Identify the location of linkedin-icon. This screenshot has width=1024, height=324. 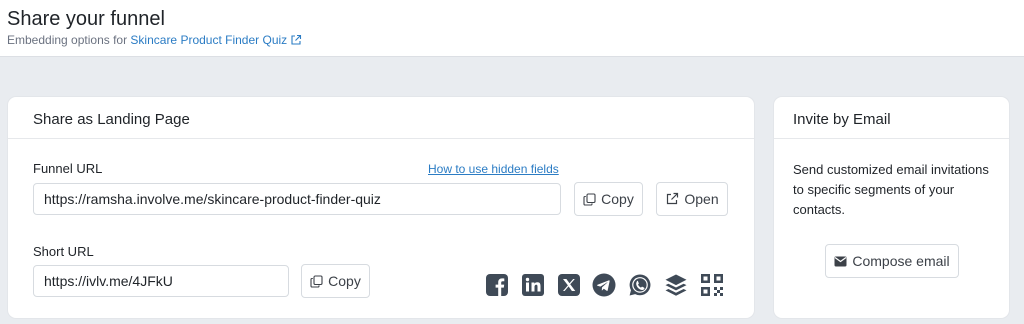
(533, 285).